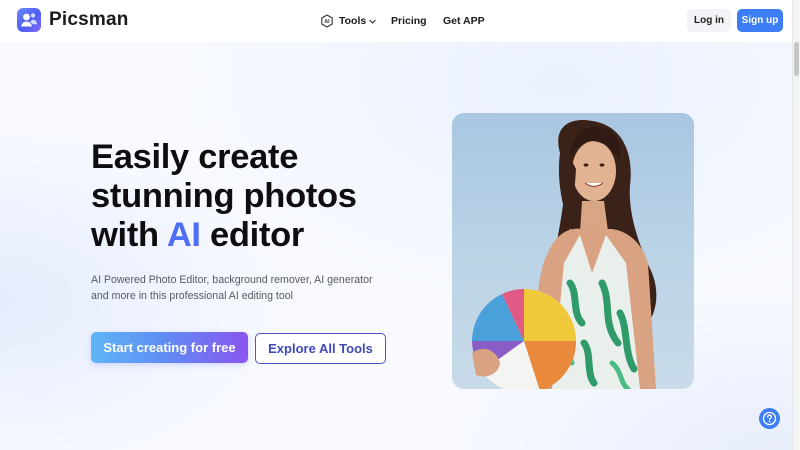  I want to click on headline-ai-highlight: AI, so click(183, 235).